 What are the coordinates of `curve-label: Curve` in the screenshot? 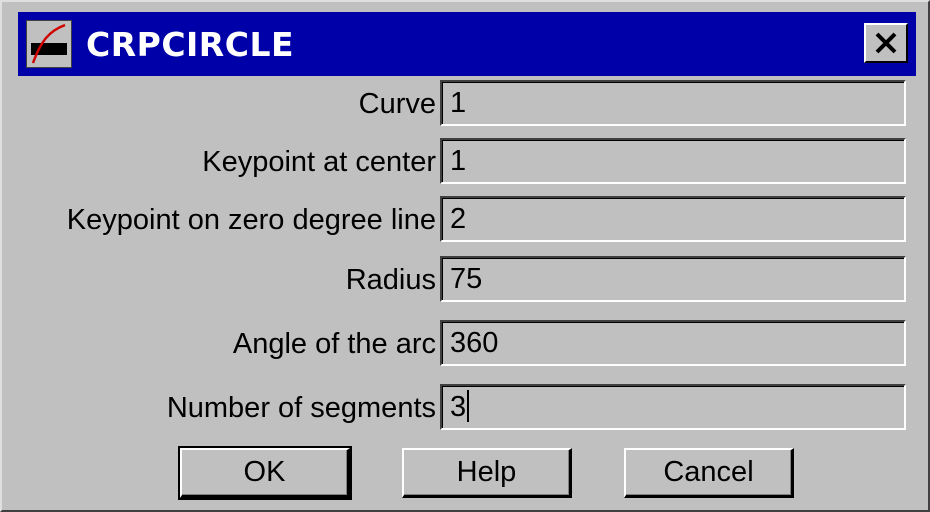 It's located at (397, 103).